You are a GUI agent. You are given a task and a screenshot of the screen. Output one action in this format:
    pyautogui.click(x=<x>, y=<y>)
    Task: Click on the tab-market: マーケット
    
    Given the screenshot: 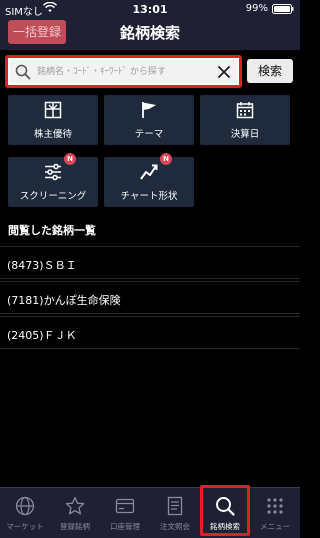 What is the action you would take?
    pyautogui.click(x=25, y=513)
    